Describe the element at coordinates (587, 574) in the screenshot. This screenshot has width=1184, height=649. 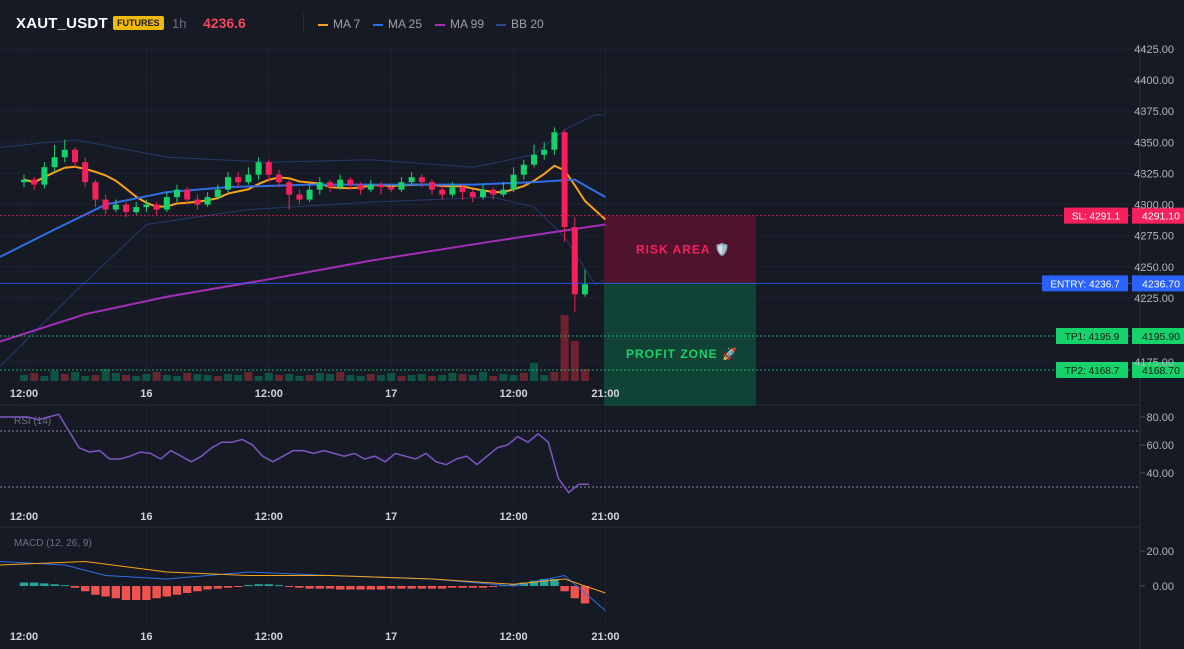
I see `macd-pane: MACD (12, 26, 9) 20.00 0.00` at that location.